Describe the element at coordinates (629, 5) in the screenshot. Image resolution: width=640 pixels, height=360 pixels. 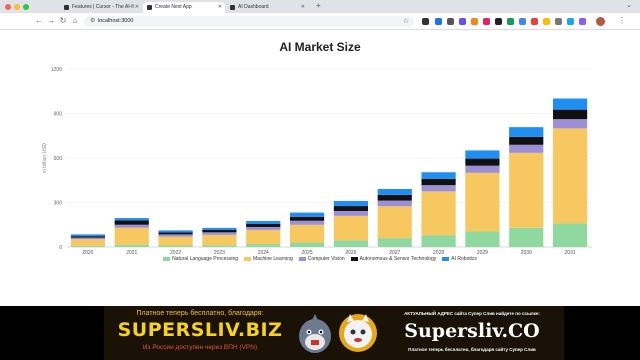
I see `tab-search-chevron-icon: ⌄` at that location.